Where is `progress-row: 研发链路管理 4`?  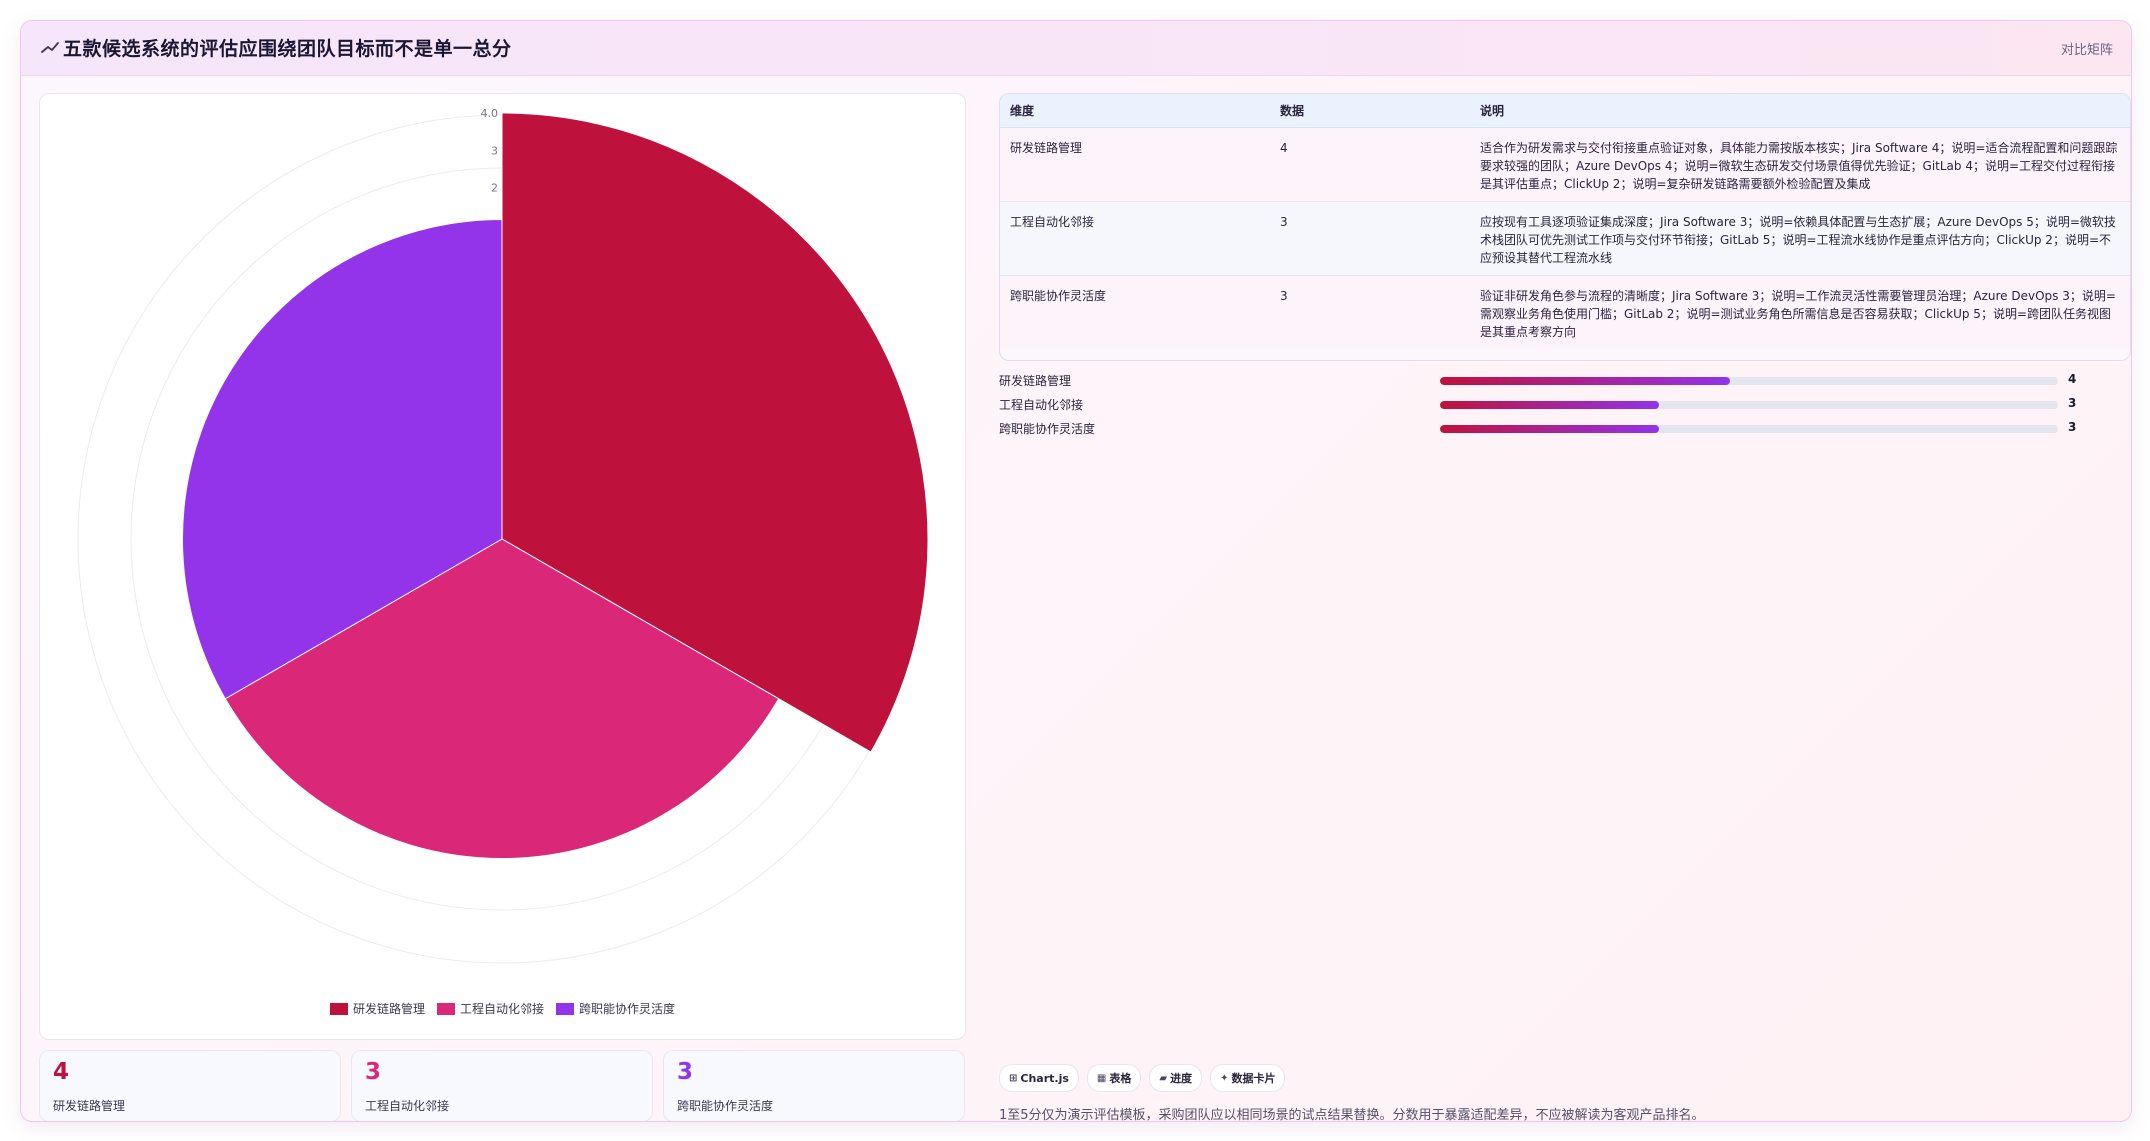 progress-row: 研发链路管理 4 is located at coordinates (1564, 381).